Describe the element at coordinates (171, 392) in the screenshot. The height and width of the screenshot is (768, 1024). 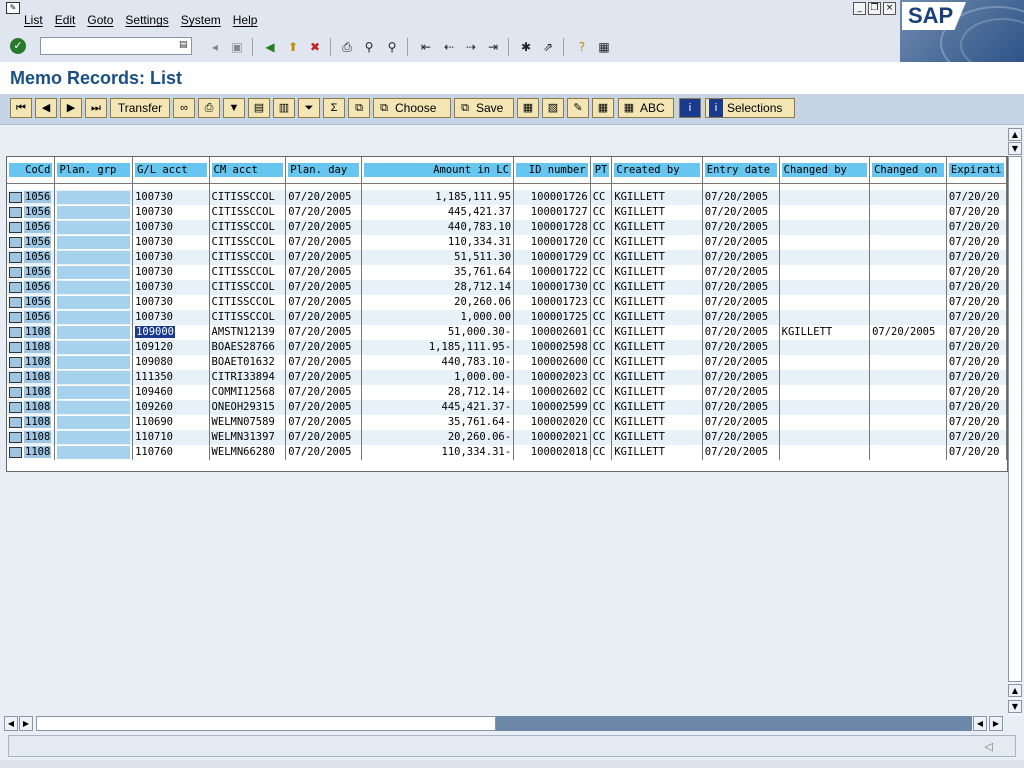
I see `cell-gl-acct: 109460` at that location.